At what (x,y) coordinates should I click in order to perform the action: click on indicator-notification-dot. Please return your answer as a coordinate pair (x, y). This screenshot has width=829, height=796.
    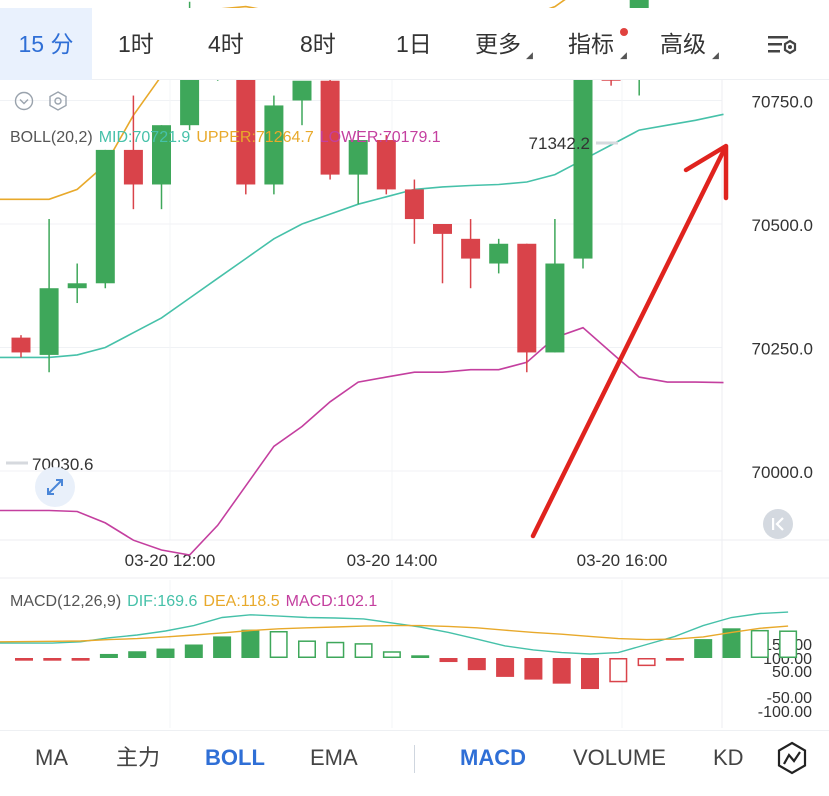
    Looking at the image, I should click on (624, 32).